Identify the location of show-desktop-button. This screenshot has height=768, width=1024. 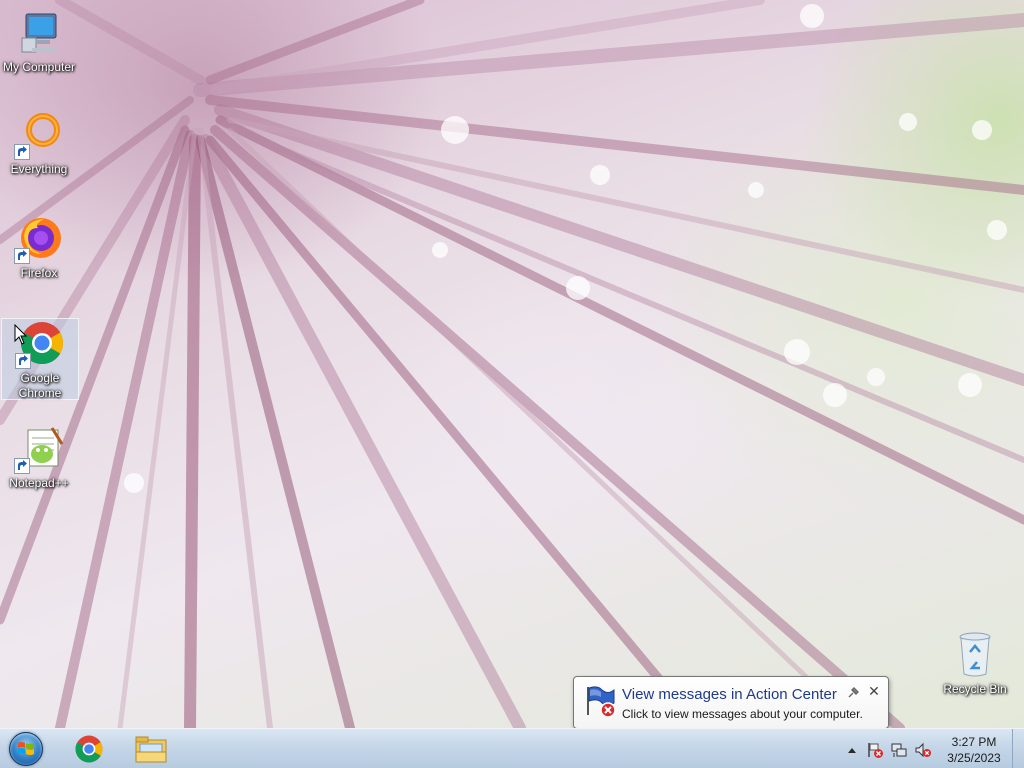
(1018, 748).